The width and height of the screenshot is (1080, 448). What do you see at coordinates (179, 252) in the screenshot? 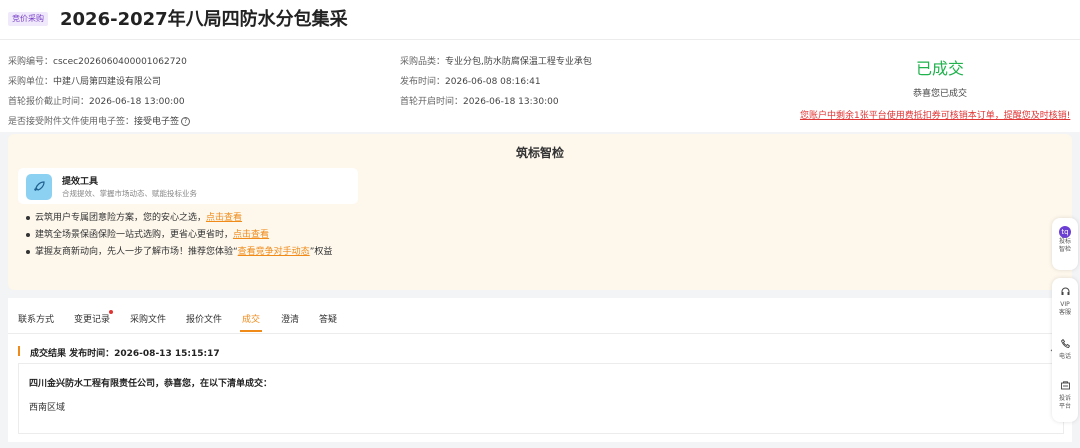
I see `tip-item: 掌握友商新动向，先人一步了解市场！推荐您体验“查看竞争对手动态”权益` at bounding box center [179, 252].